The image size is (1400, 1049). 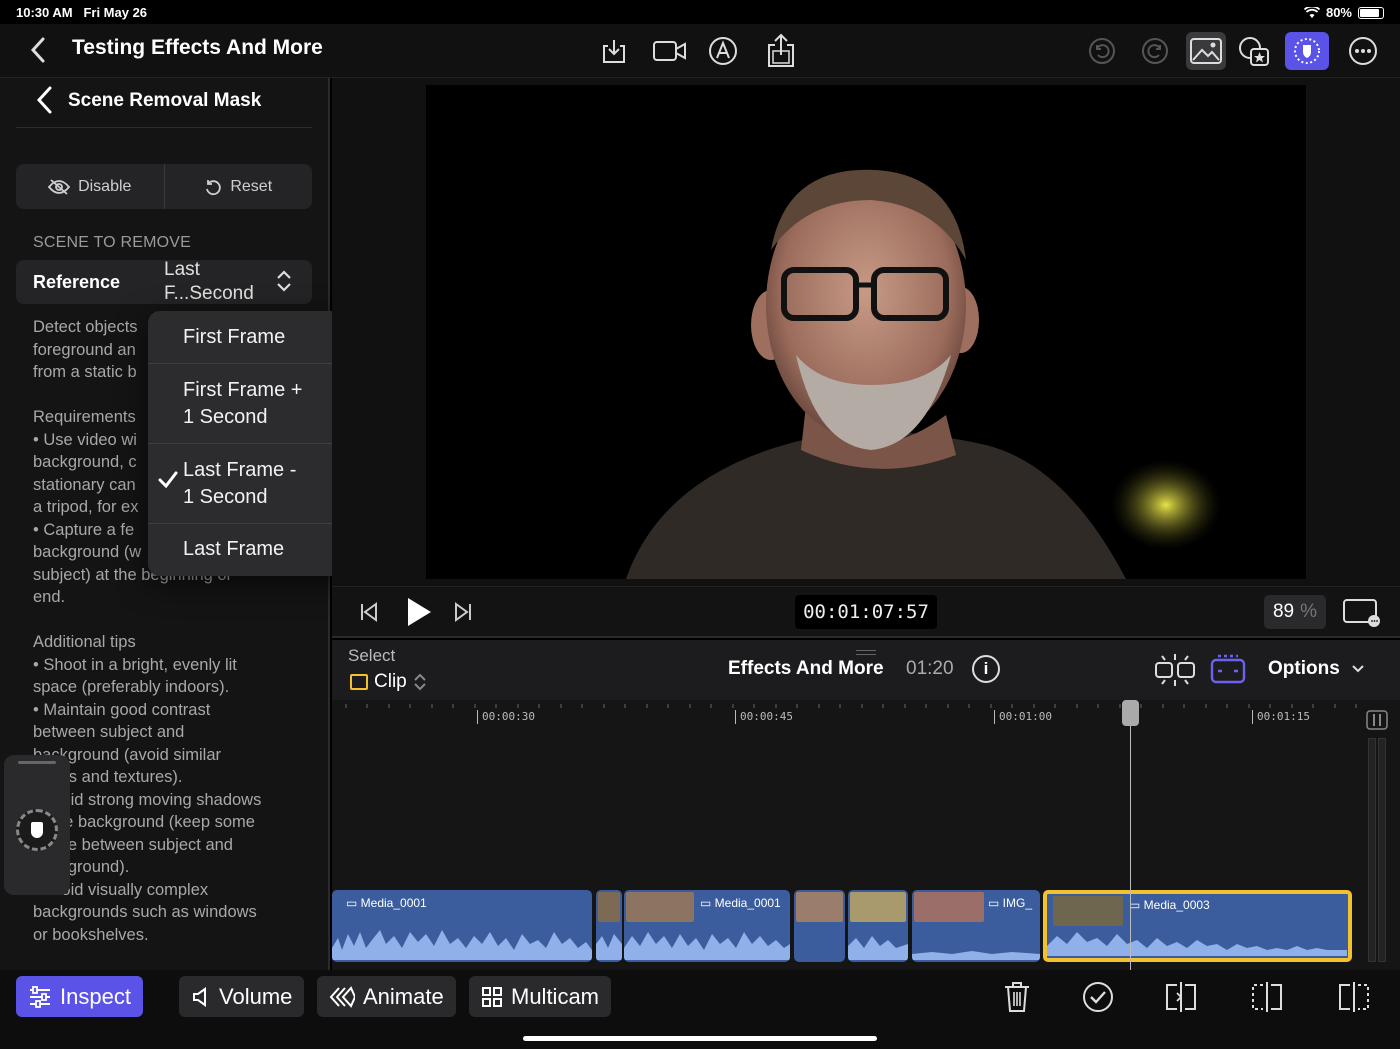 What do you see at coordinates (234, 549) in the screenshot?
I see `menu-item-label: Last Frame` at bounding box center [234, 549].